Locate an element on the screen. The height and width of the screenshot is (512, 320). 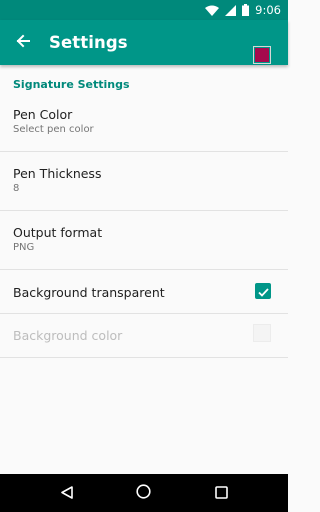
pref-background-transparent: Background transparent is located at coordinates (144, 292).